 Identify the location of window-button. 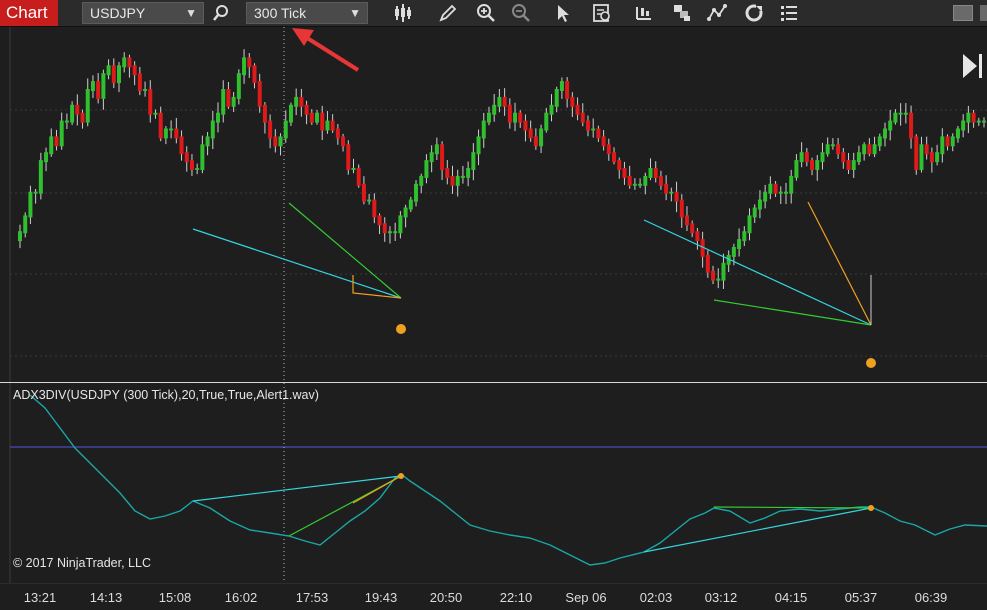
(963, 13).